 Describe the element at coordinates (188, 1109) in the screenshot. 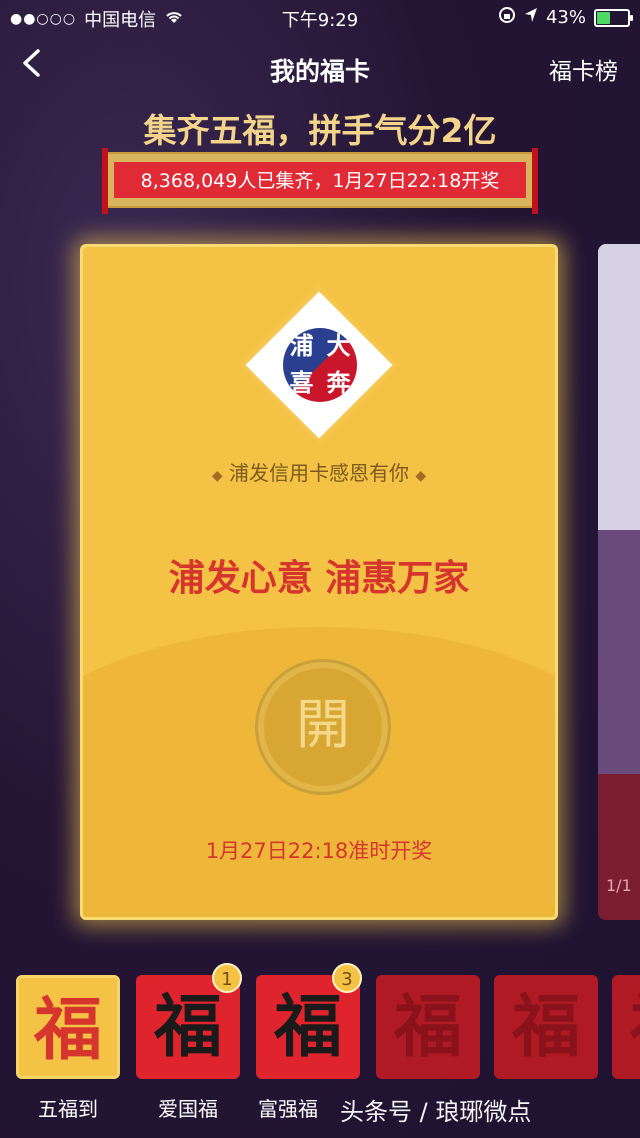

I see `fu-label: 爱国福` at that location.